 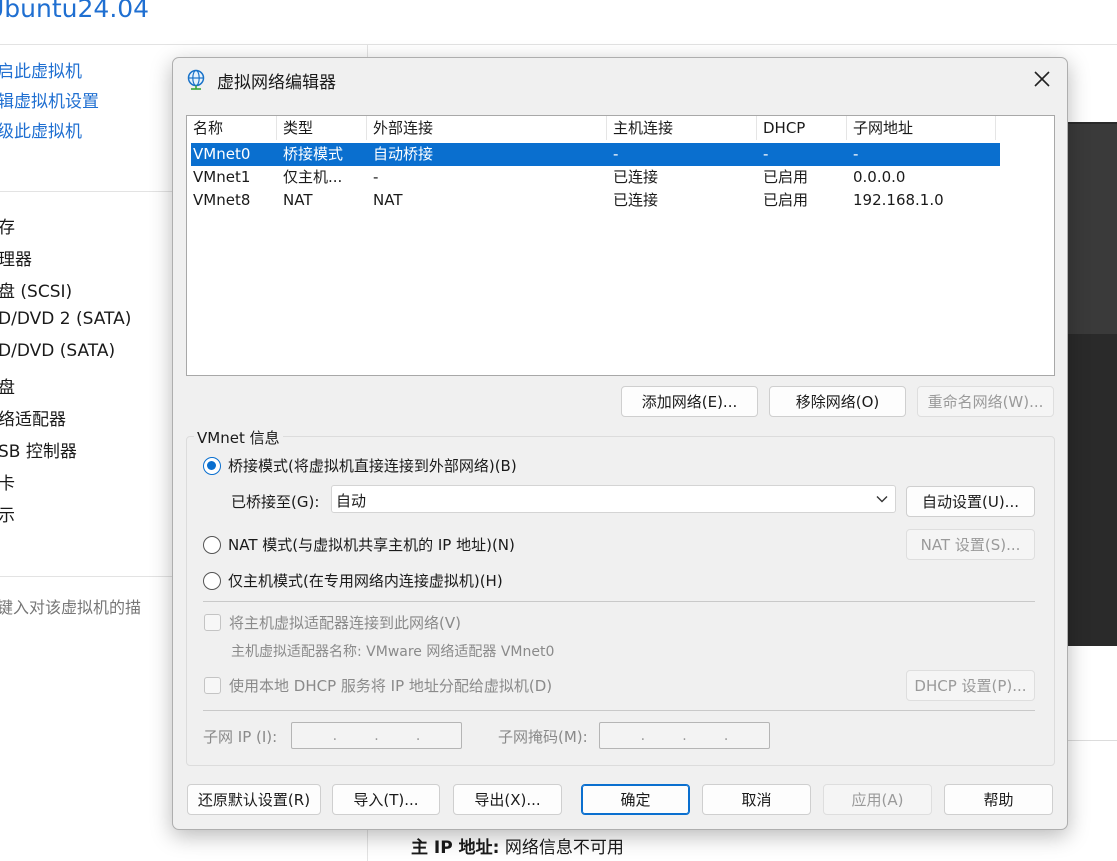 I want to click on help-button: 帮助, so click(x=998, y=799).